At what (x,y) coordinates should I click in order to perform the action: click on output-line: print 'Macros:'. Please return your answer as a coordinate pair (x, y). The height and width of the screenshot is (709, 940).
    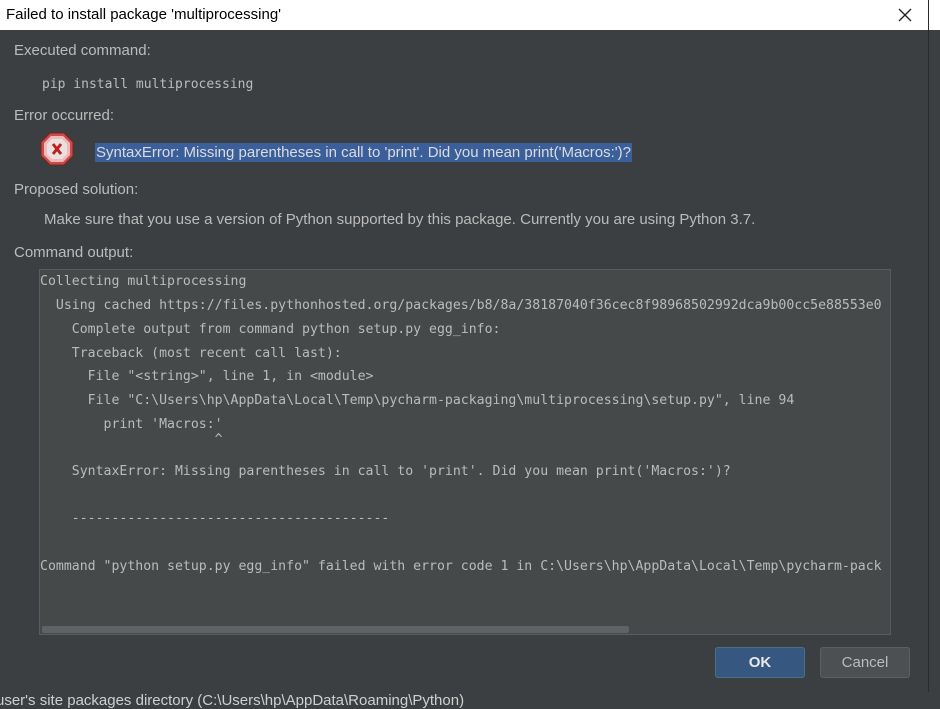
    Looking at the image, I should click on (131, 424).